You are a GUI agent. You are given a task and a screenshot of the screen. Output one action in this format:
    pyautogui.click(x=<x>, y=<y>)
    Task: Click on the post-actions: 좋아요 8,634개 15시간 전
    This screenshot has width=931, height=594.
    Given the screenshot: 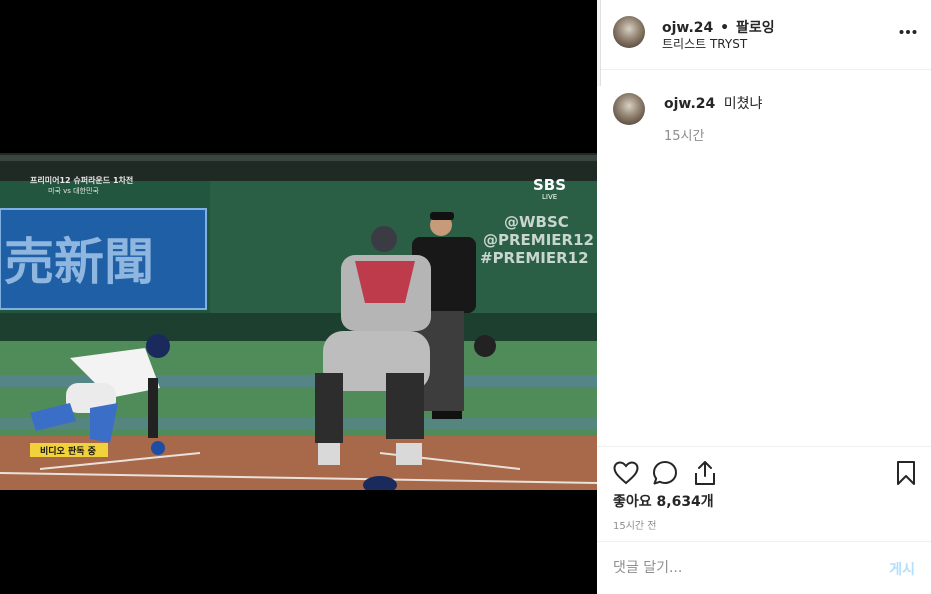 What is the action you would take?
    pyautogui.click(x=764, y=494)
    